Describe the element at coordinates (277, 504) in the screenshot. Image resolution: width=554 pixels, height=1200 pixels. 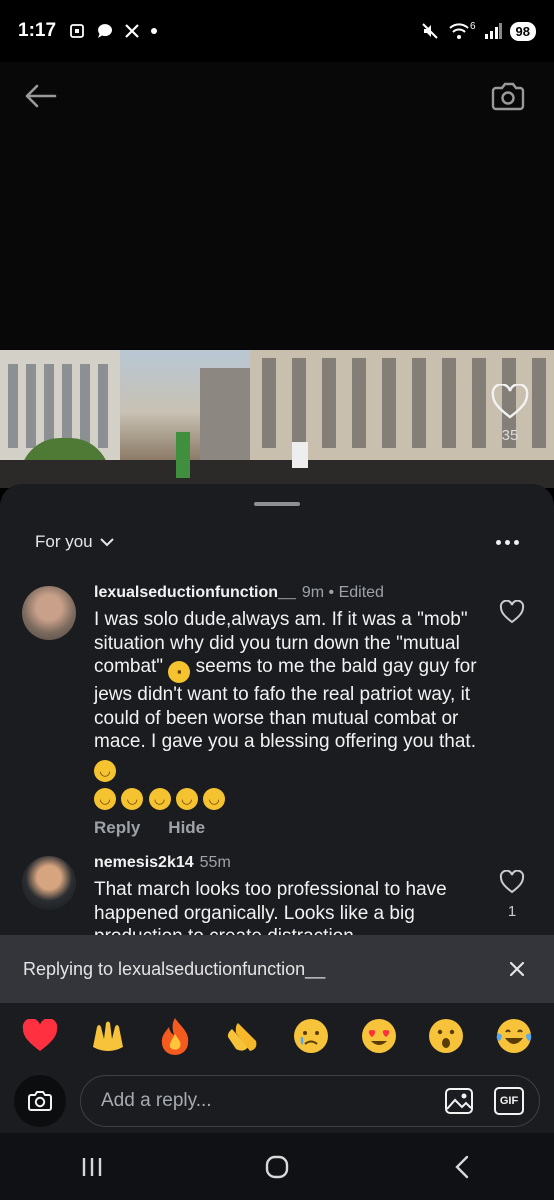
I see `sheet-drag-handle` at that location.